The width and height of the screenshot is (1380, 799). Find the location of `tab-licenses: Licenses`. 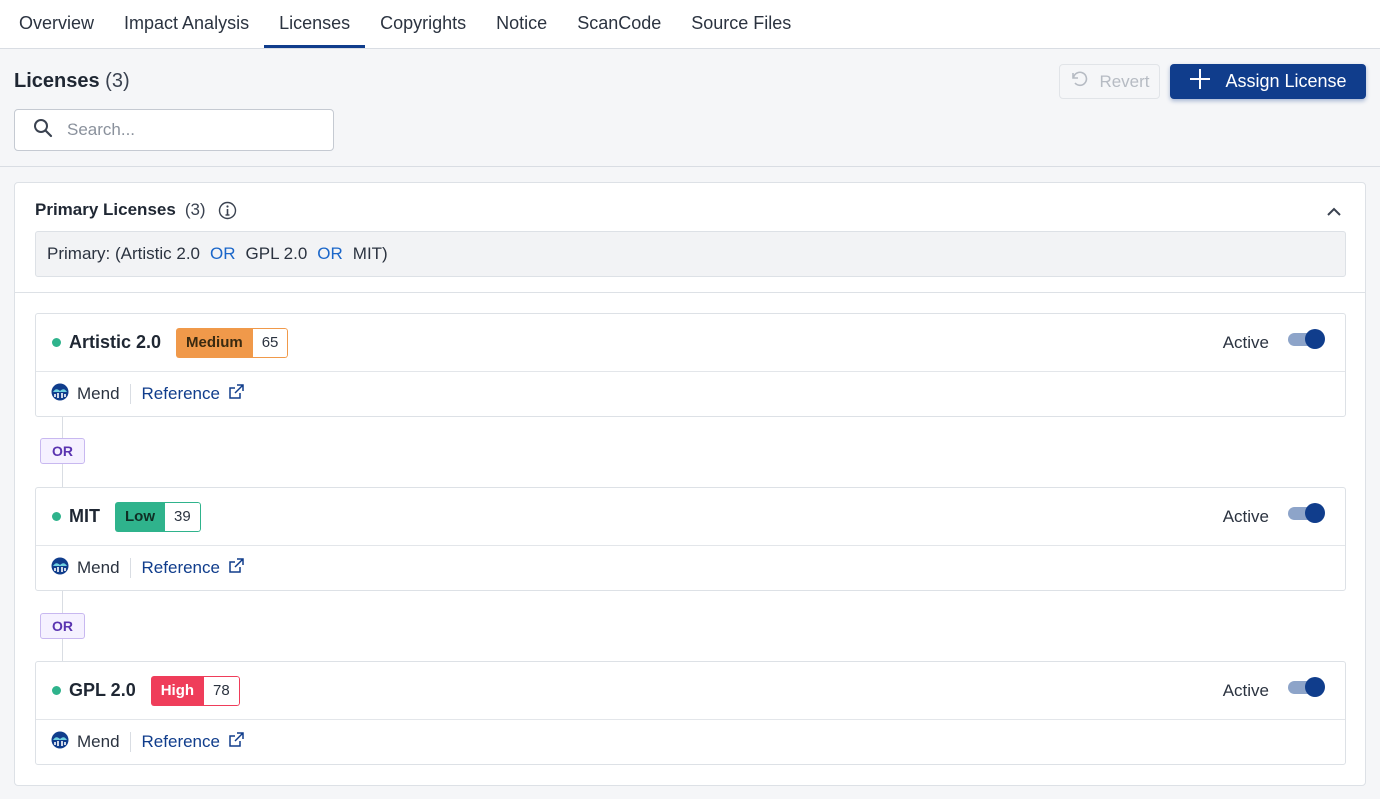

tab-licenses: Licenses is located at coordinates (315, 24).